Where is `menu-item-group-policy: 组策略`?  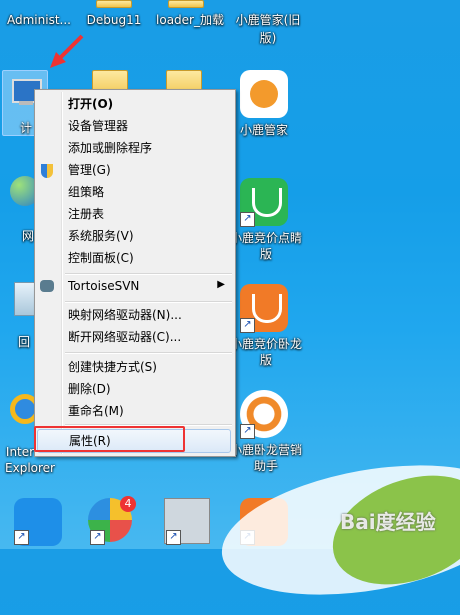 menu-item-group-policy: 组策略 is located at coordinates (134, 192).